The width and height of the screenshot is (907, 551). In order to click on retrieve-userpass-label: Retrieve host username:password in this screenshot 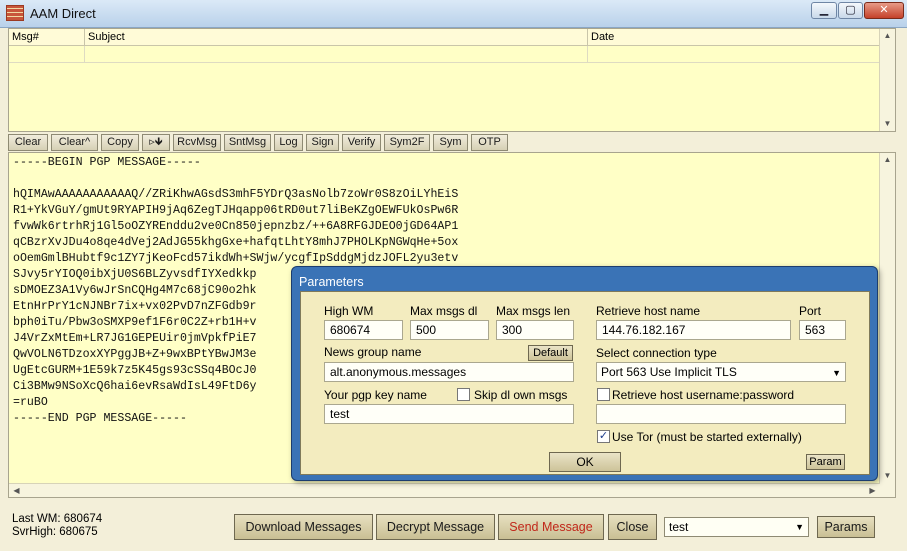, I will do `click(703, 395)`.